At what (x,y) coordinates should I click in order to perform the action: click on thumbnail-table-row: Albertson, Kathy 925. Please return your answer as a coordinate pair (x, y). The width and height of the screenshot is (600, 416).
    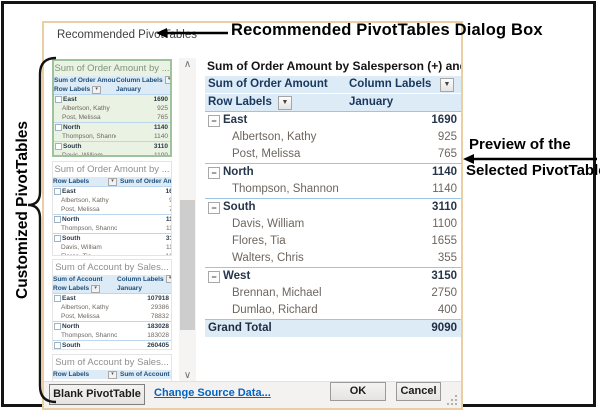
    Looking at the image, I should click on (112, 108).